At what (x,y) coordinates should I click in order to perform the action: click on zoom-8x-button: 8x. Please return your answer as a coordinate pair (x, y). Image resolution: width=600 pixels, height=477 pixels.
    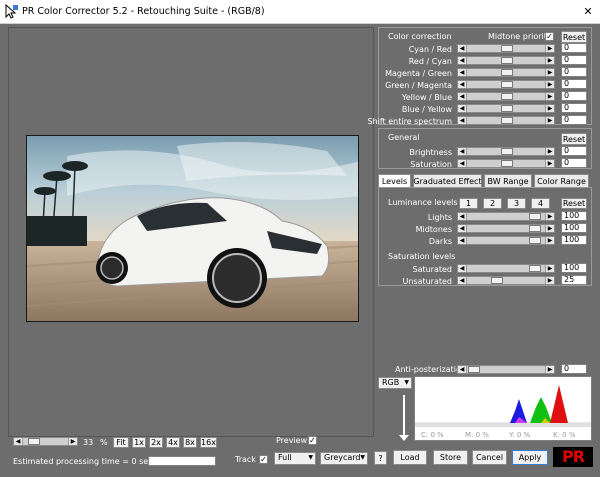
    Looking at the image, I should click on (190, 442).